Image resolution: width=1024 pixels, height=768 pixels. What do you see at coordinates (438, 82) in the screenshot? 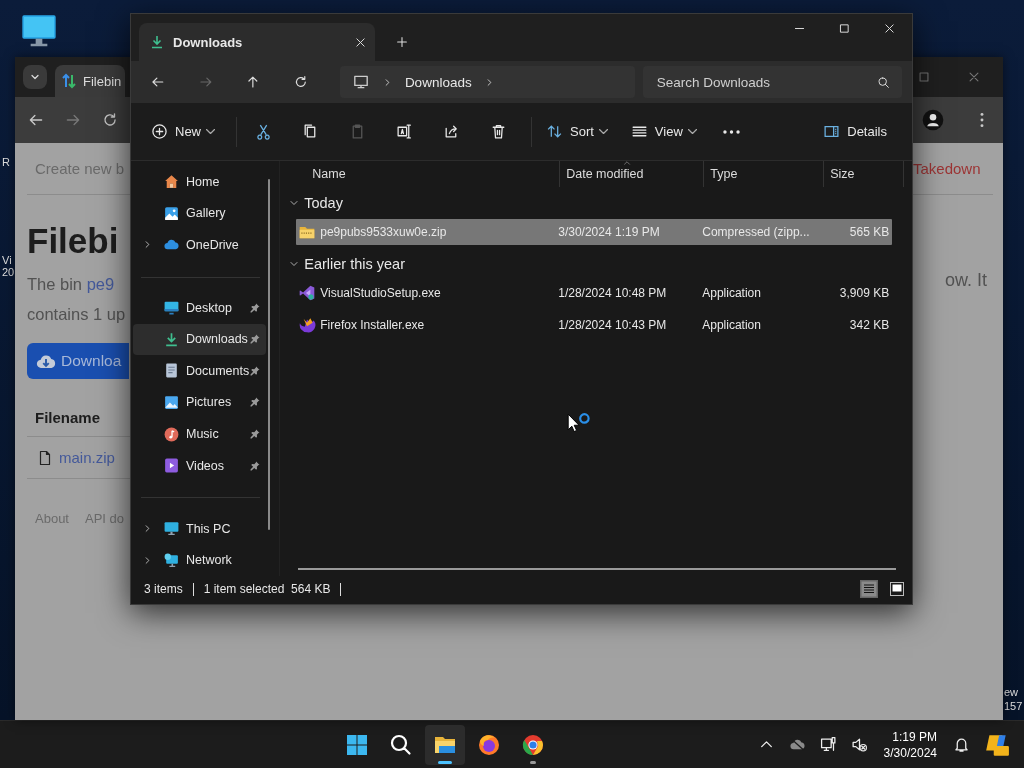
I see `breadcrumb-item: Downloads` at bounding box center [438, 82].